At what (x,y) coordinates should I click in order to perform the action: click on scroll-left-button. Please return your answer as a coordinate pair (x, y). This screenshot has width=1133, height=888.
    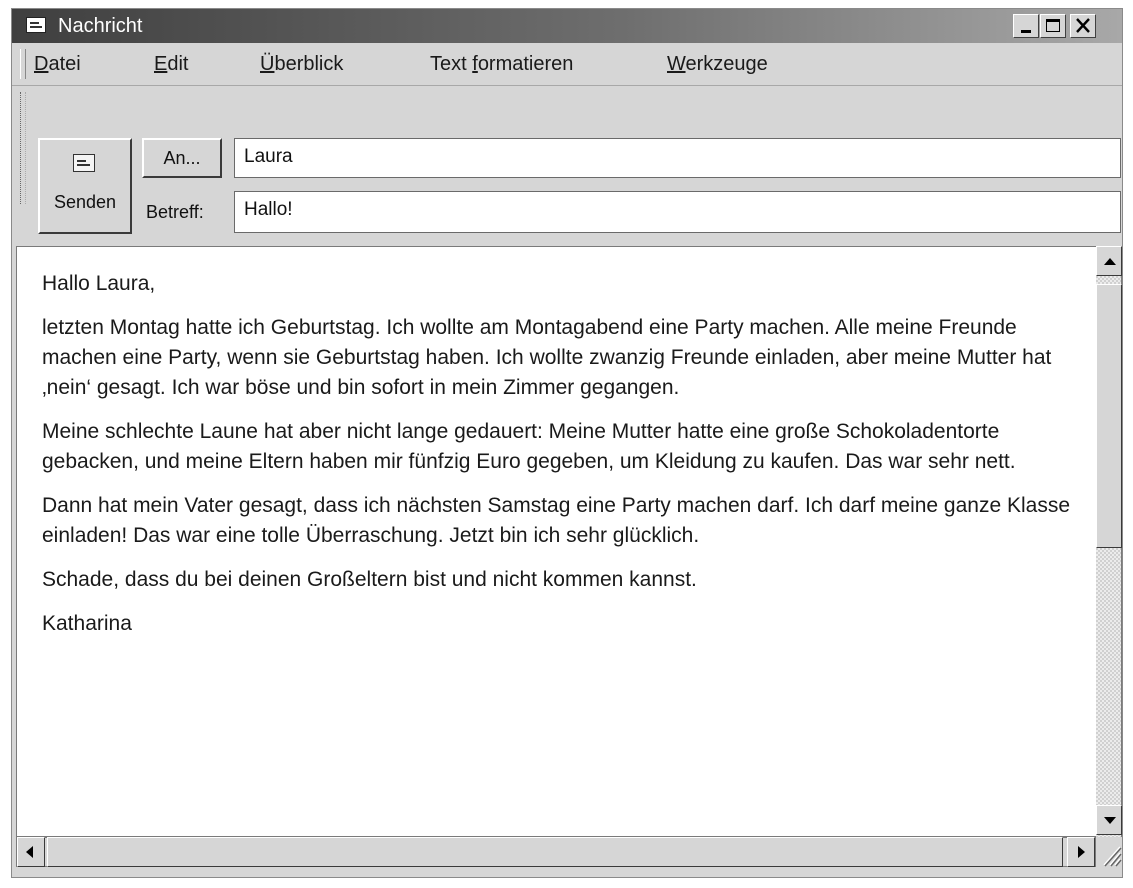
    Looking at the image, I should click on (31, 852).